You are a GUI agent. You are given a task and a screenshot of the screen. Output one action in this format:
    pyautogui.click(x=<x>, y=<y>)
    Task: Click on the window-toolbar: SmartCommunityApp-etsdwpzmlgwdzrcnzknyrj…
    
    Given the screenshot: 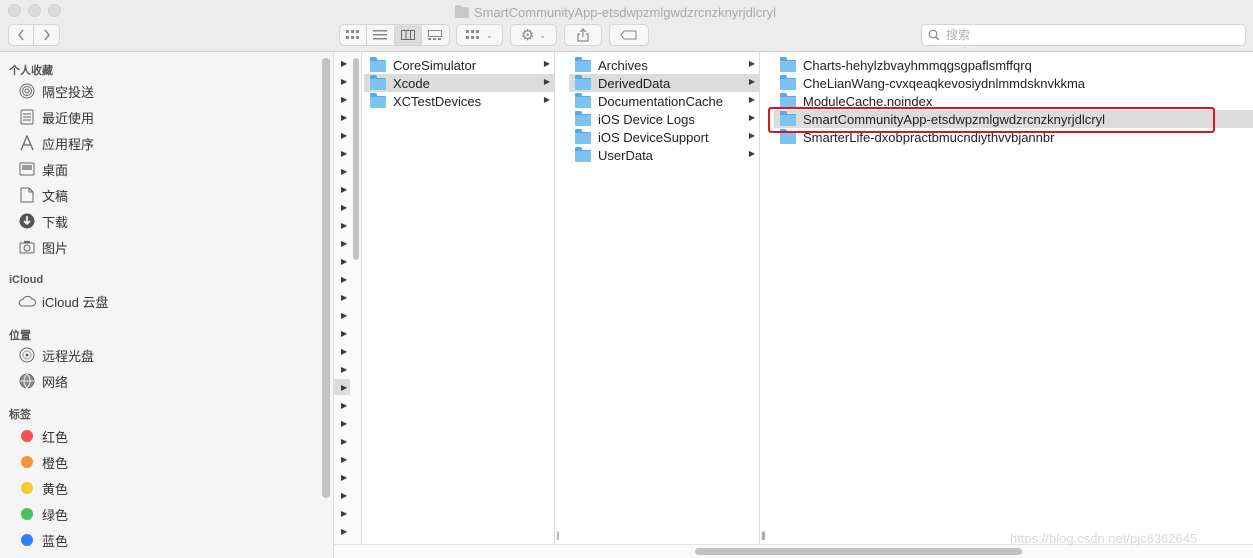 What is the action you would take?
    pyautogui.click(x=626, y=26)
    